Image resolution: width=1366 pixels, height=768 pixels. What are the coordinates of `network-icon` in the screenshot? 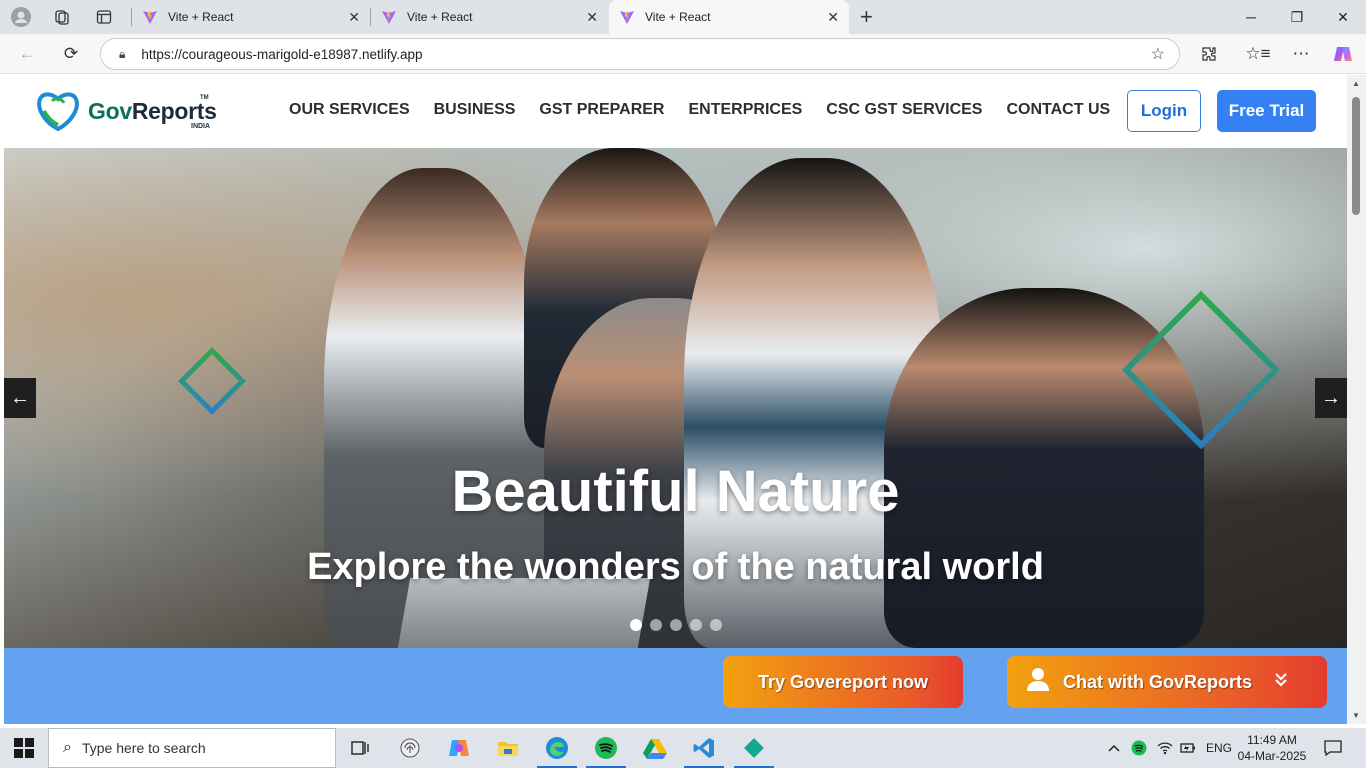 It's located at (1165, 748).